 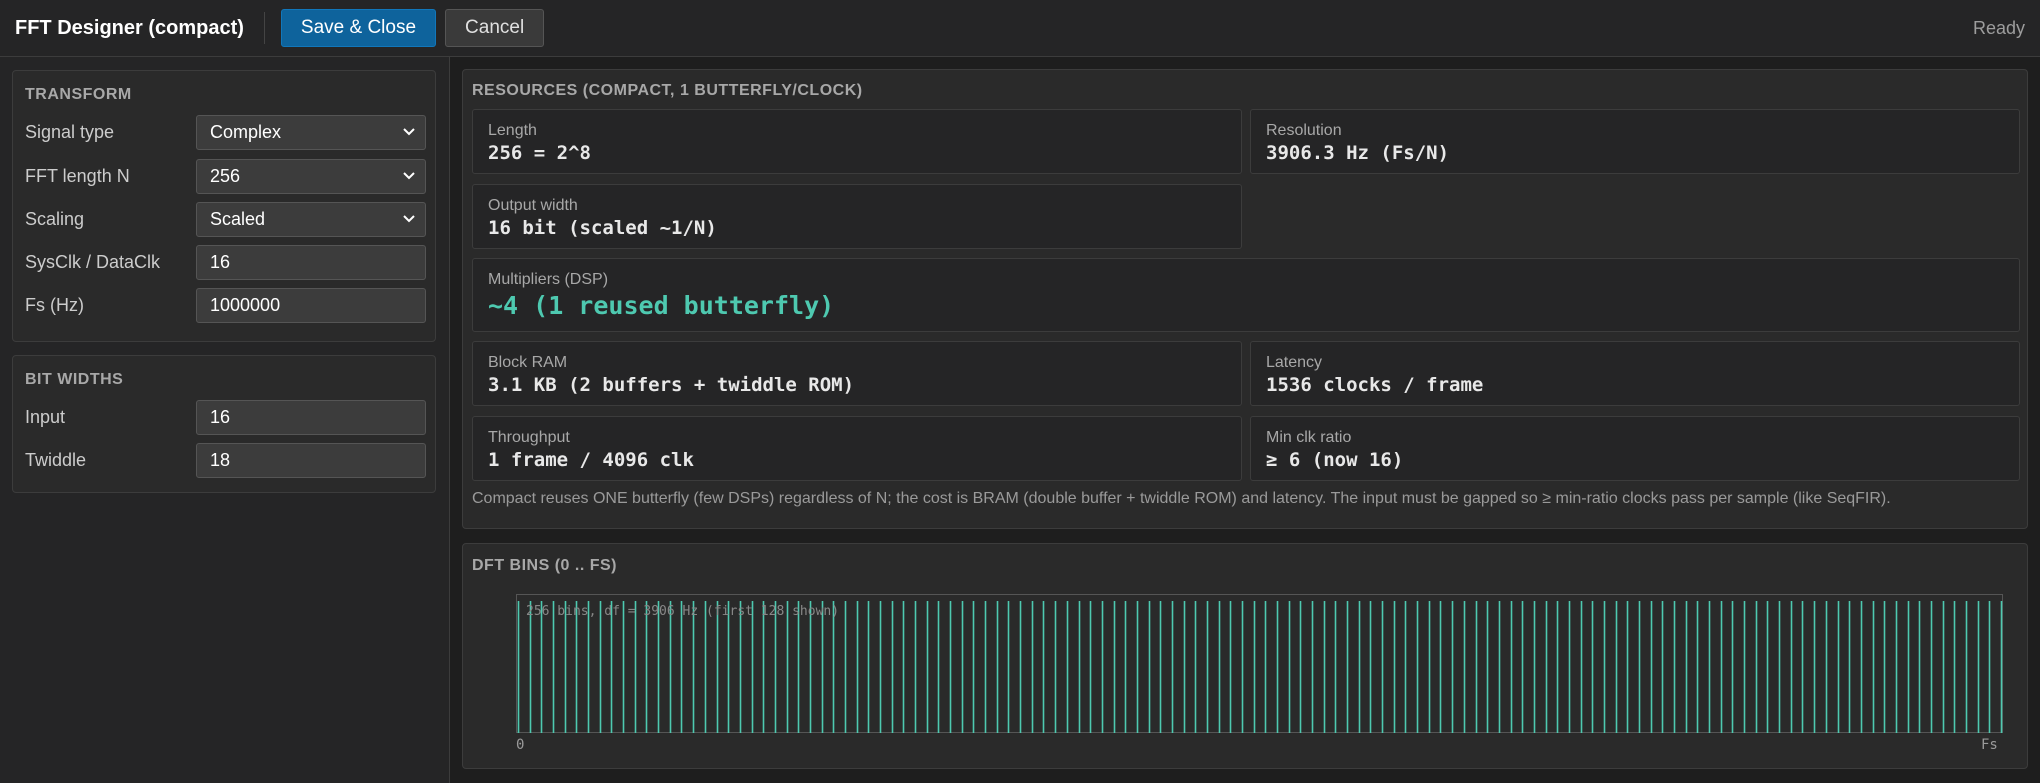 I want to click on dft-bins-panel-title: DFT BINS (0 .. FS), so click(x=544, y=565).